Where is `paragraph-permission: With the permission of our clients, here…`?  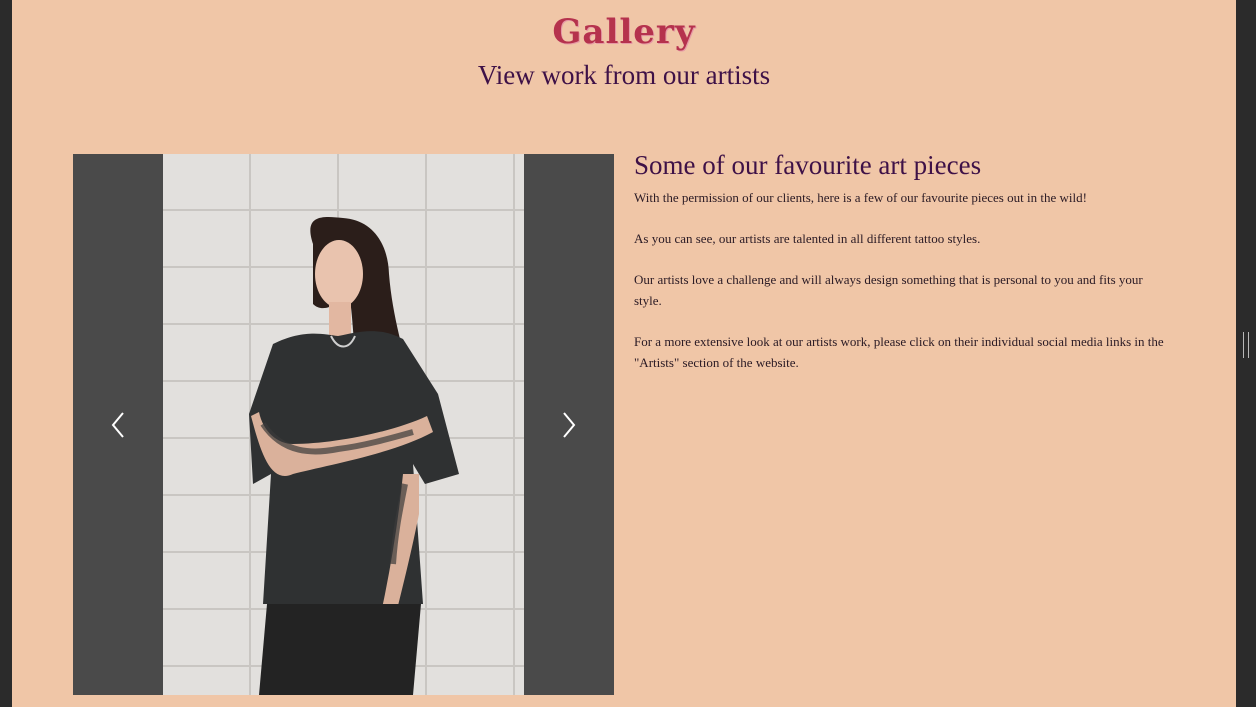
paragraph-permission: With the permission of our clients, here… is located at coordinates (860, 197).